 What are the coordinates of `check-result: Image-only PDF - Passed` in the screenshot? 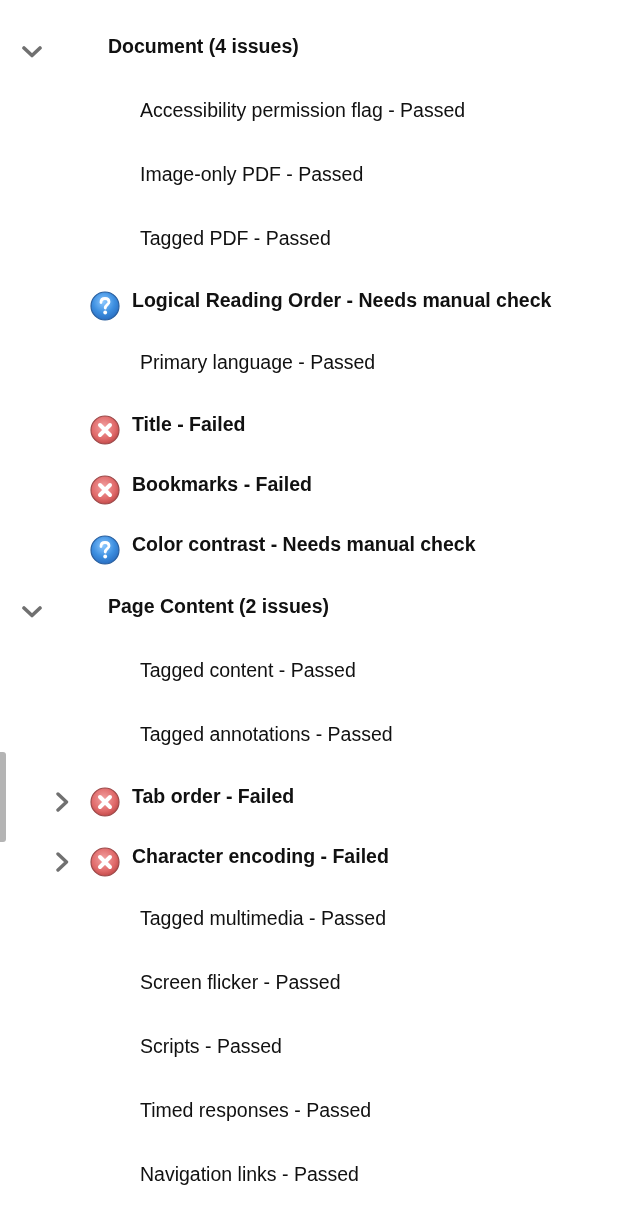 It's located at (252, 175).